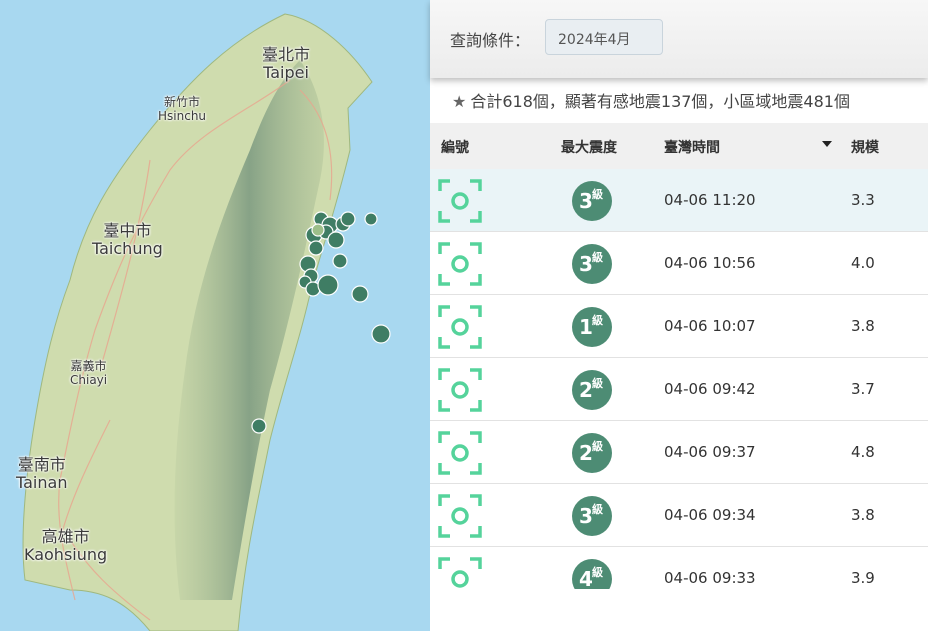  Describe the element at coordinates (863, 452) in the screenshot. I see `event-magnitude: 4.8` at that location.